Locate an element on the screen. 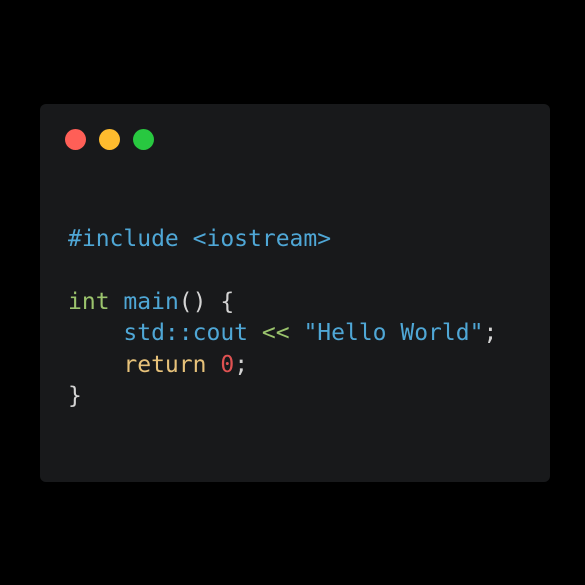  function-signature-rest: () { is located at coordinates (206, 301).